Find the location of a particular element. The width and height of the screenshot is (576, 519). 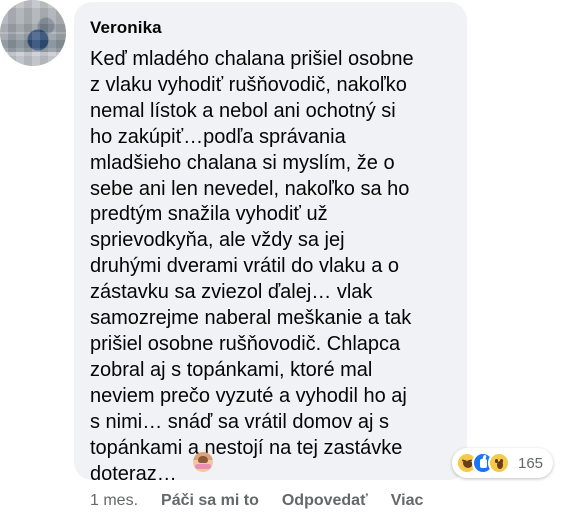

author-name: Veronika is located at coordinates (126, 28).